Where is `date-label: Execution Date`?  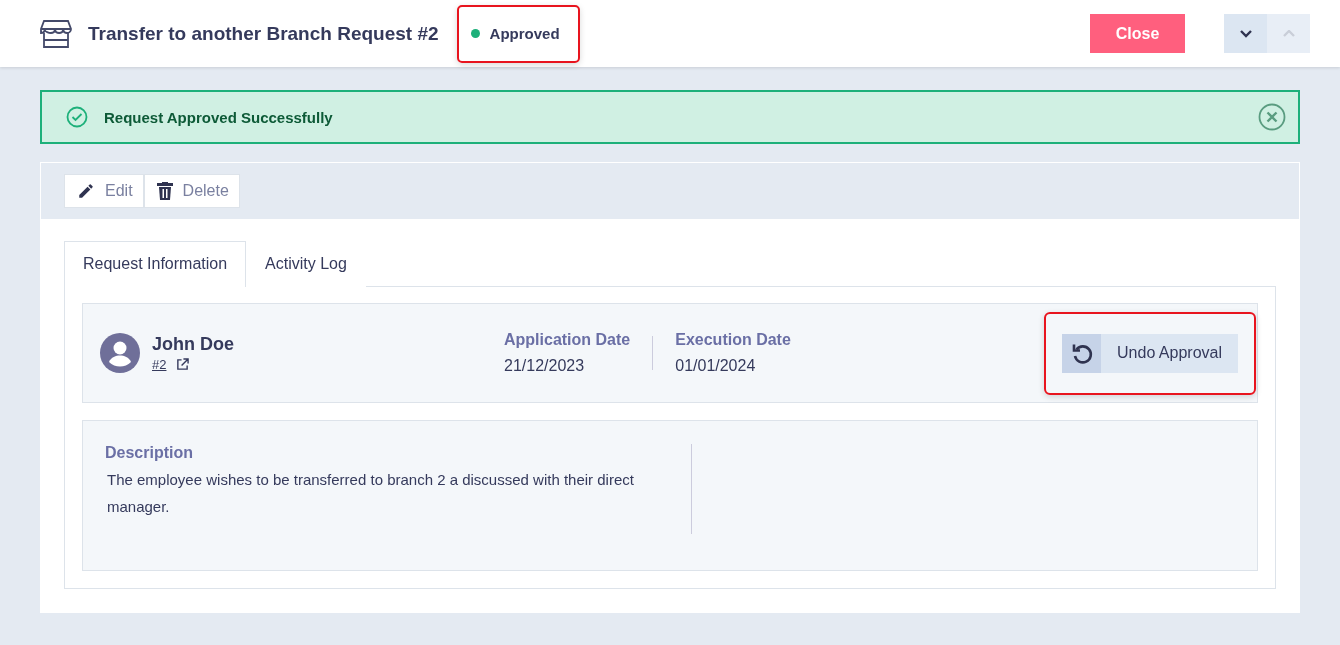 date-label: Execution Date is located at coordinates (733, 340).